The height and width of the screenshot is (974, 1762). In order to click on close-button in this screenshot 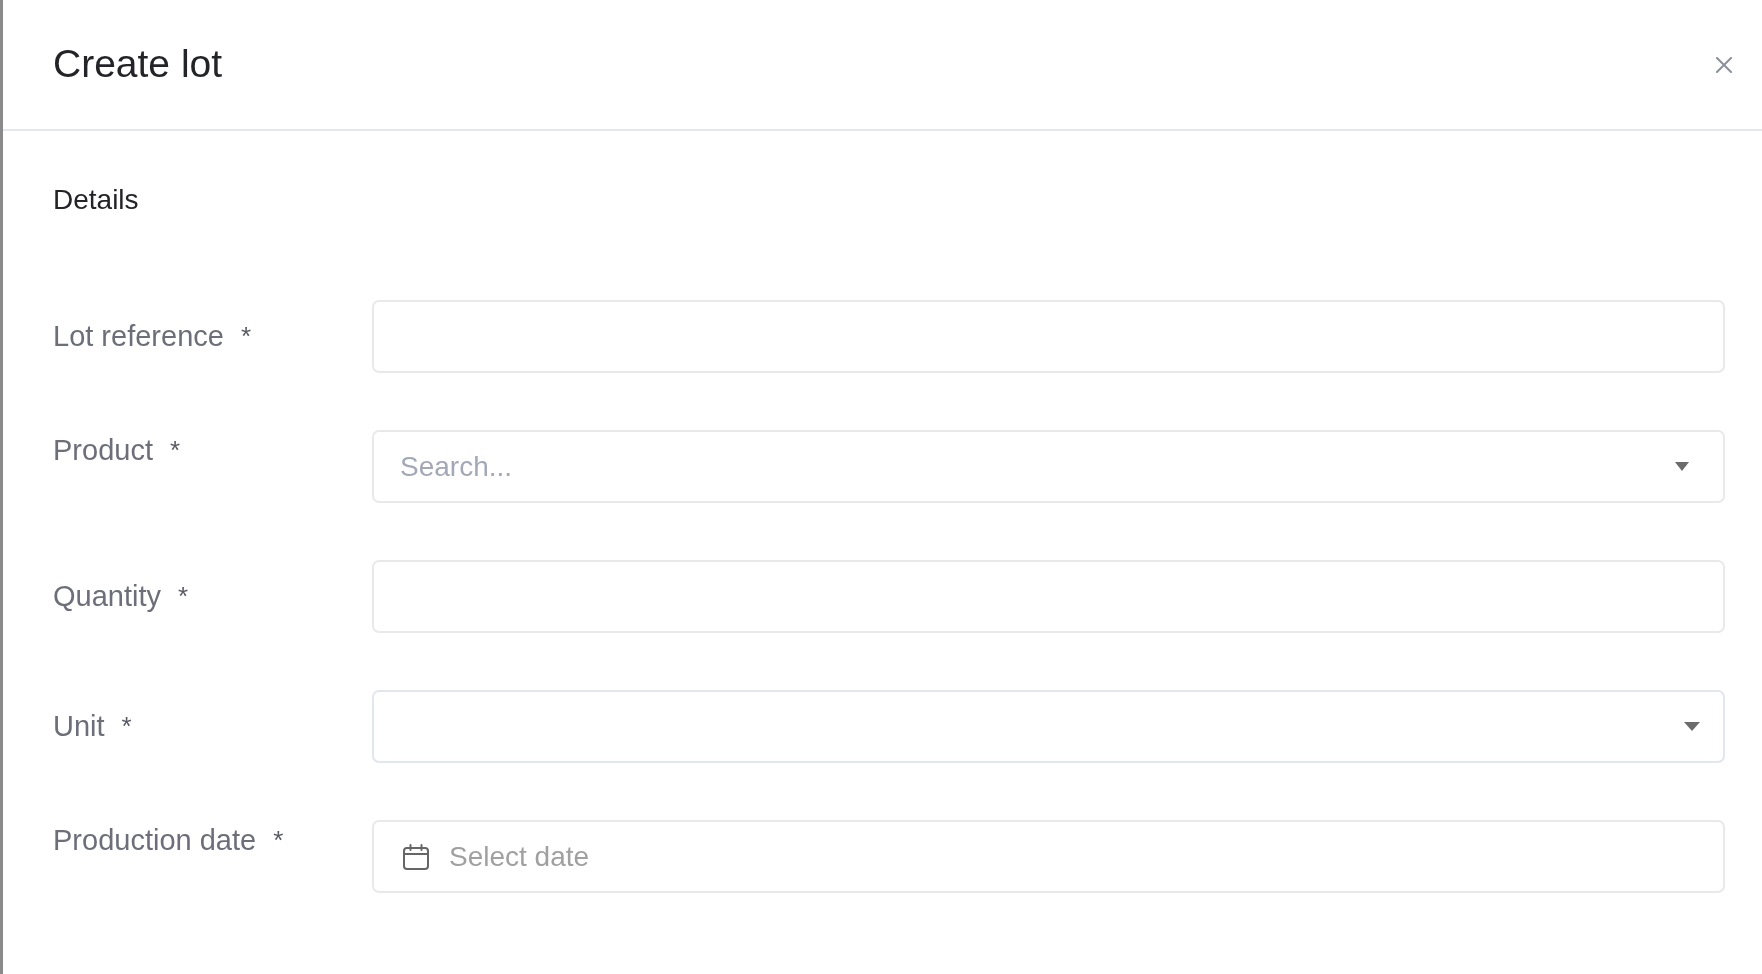, I will do `click(1724, 64)`.